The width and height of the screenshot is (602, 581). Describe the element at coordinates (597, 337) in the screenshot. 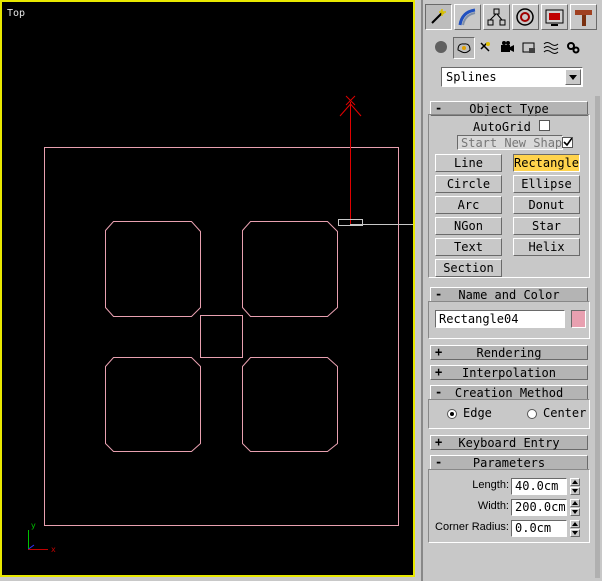

I see `panel-scrollbar` at that location.